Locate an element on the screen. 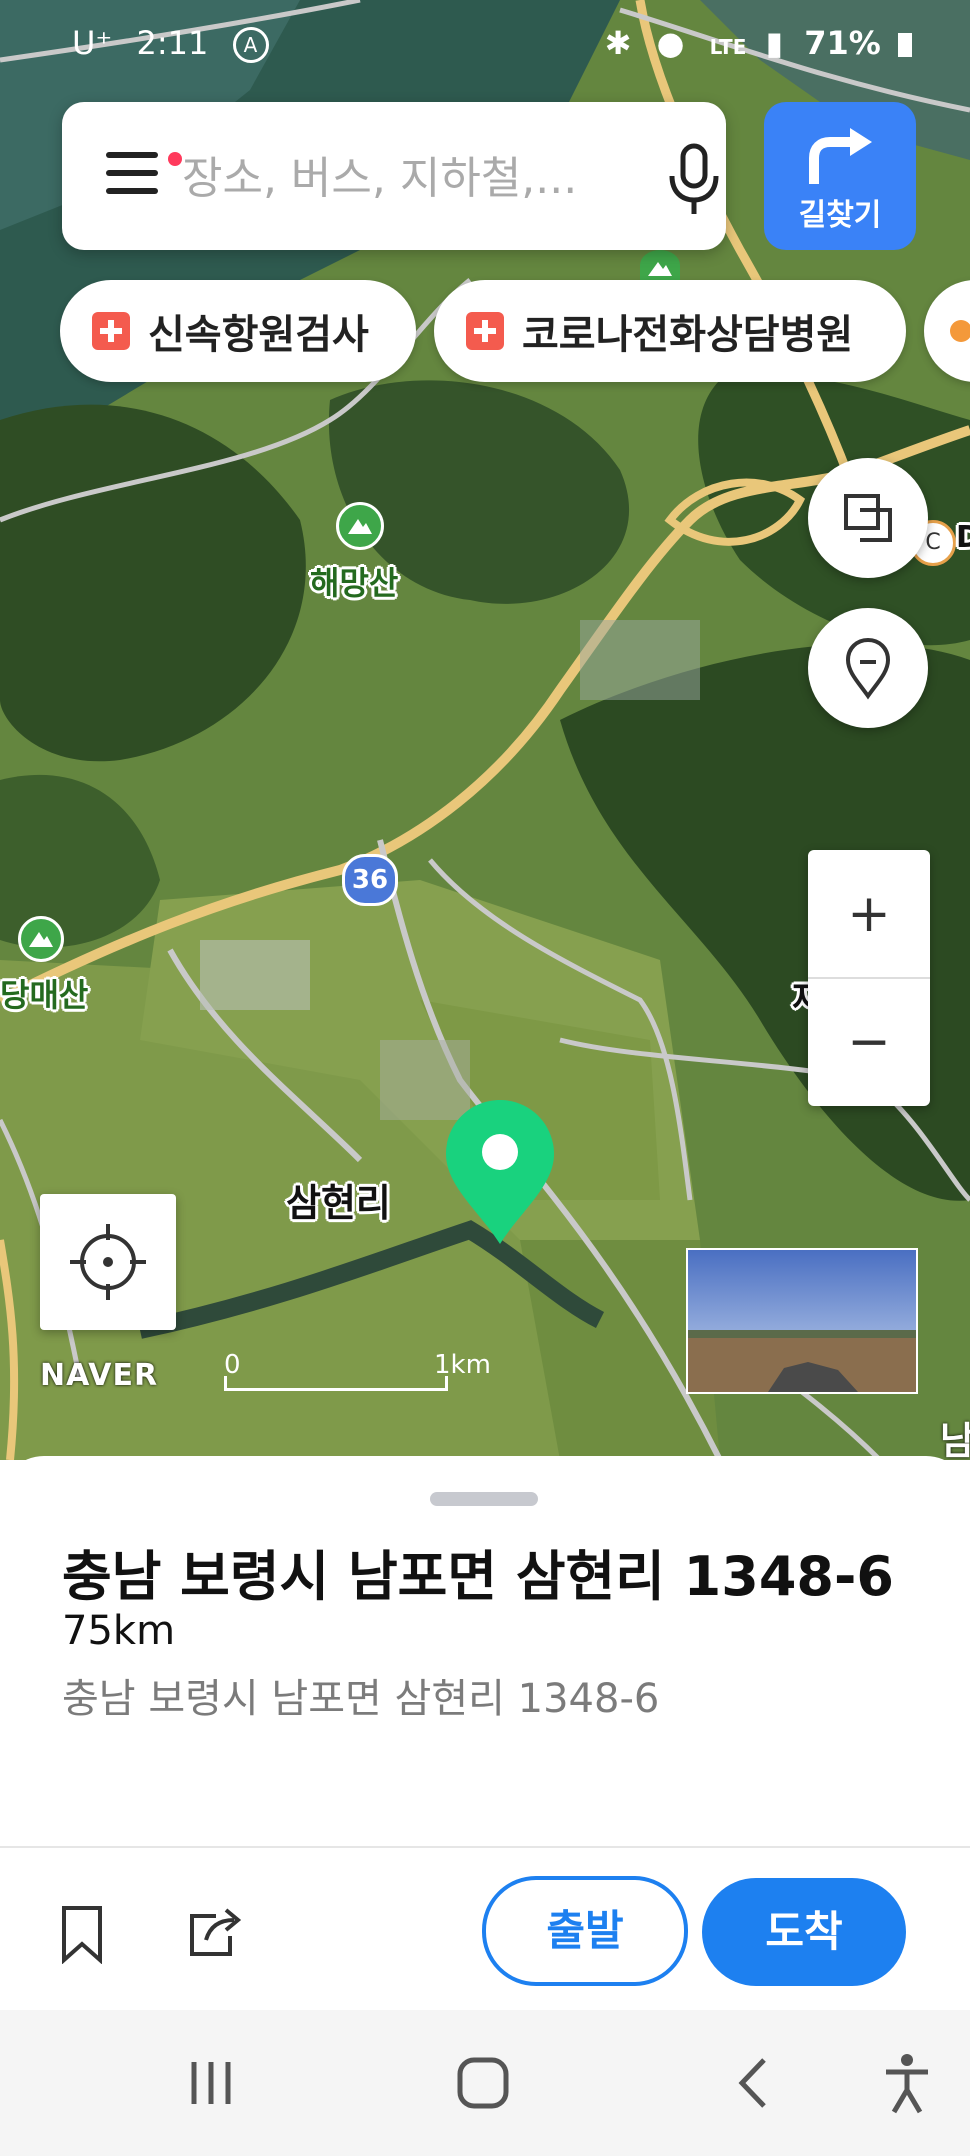 This screenshot has height=2156, width=970. signal-icon: ▮ is located at coordinates (774, 43).